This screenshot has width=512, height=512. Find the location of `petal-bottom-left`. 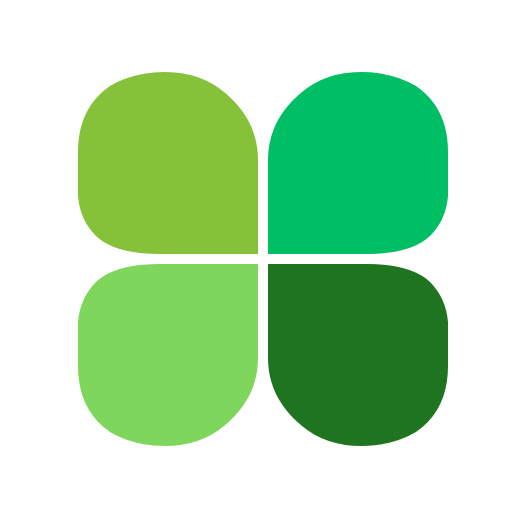

petal-bottom-left is located at coordinates (168, 355).